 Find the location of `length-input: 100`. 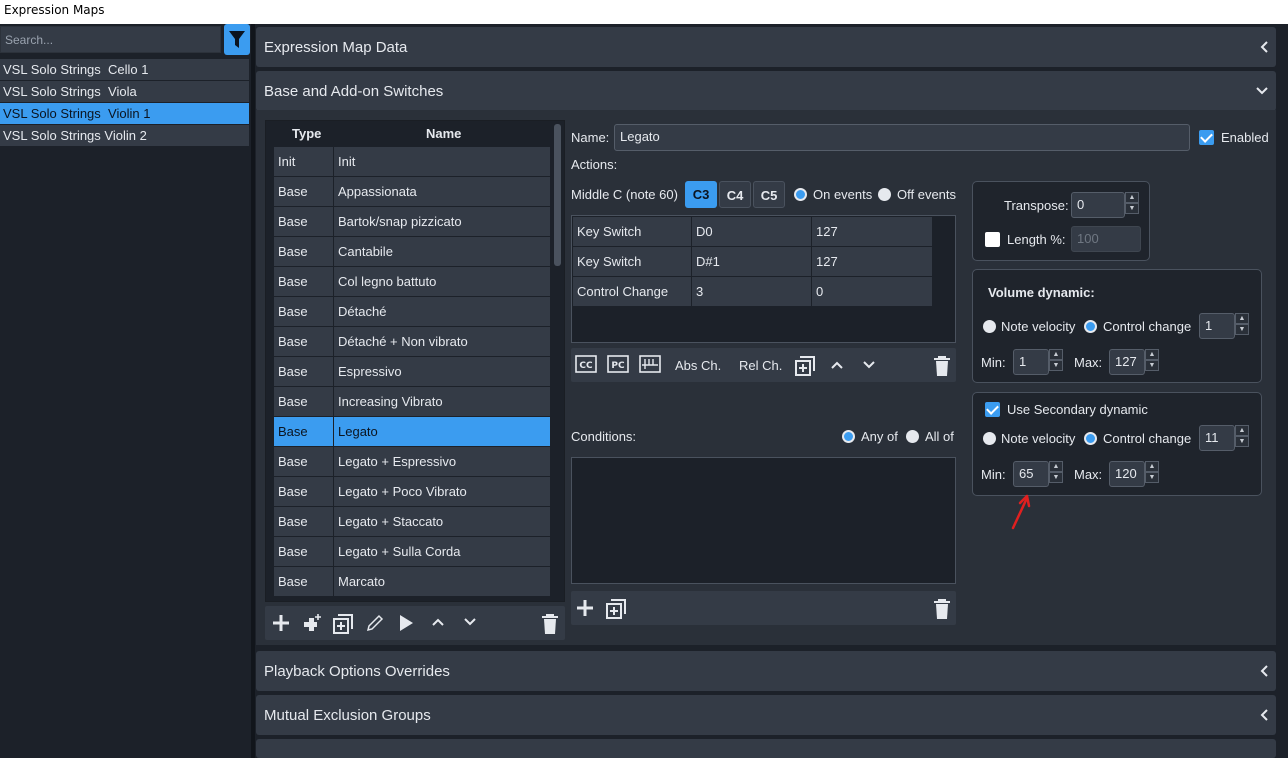

length-input: 100 is located at coordinates (1106, 239).